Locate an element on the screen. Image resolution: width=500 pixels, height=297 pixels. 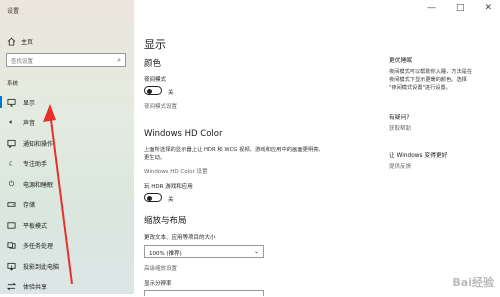
sidebar-item-power: ⏻︎ 电源和睡眠 is located at coordinates (67, 184).